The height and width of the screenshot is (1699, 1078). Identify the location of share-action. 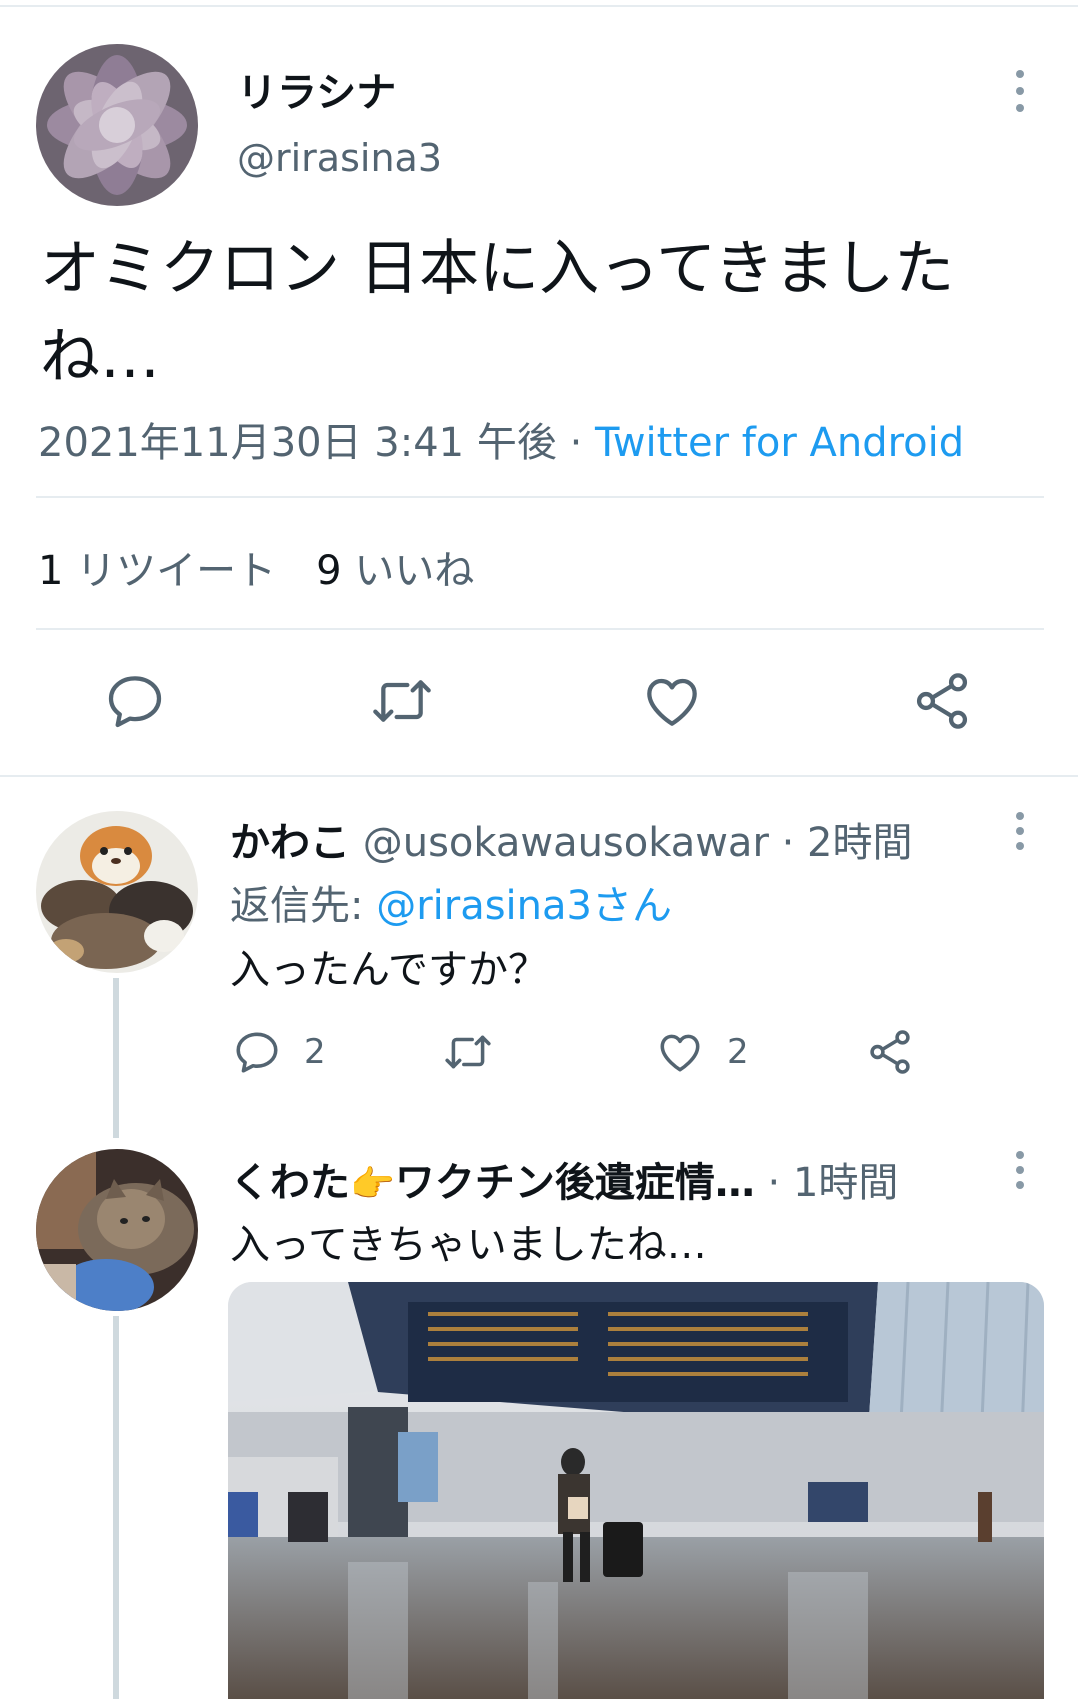
(901, 1052).